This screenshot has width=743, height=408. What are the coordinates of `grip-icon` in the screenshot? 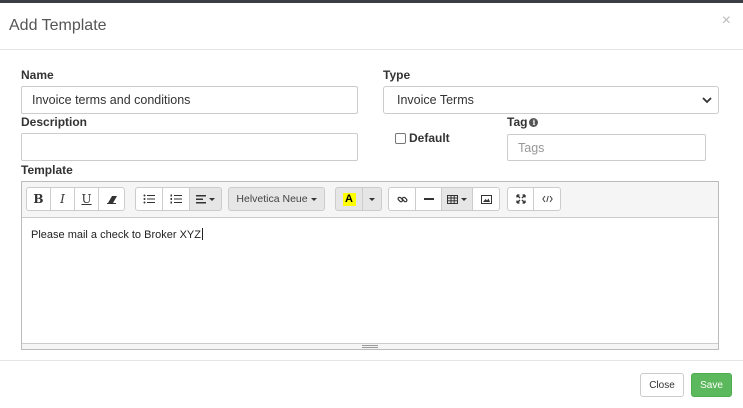 It's located at (370, 347).